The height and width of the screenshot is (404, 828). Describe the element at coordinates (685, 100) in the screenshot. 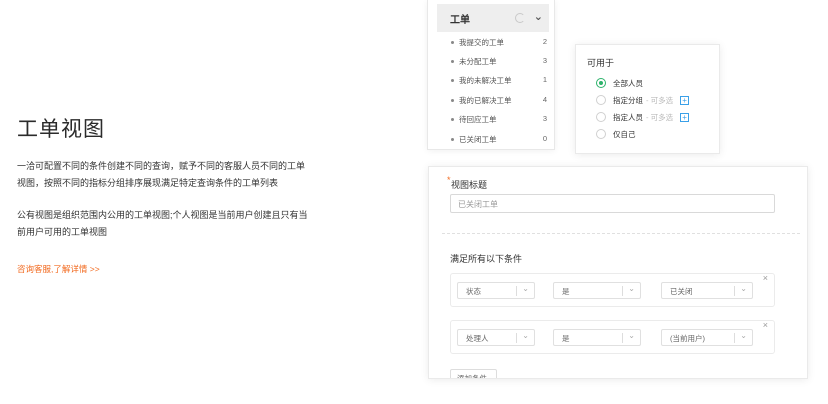

I see `add-group-icon: +` at that location.